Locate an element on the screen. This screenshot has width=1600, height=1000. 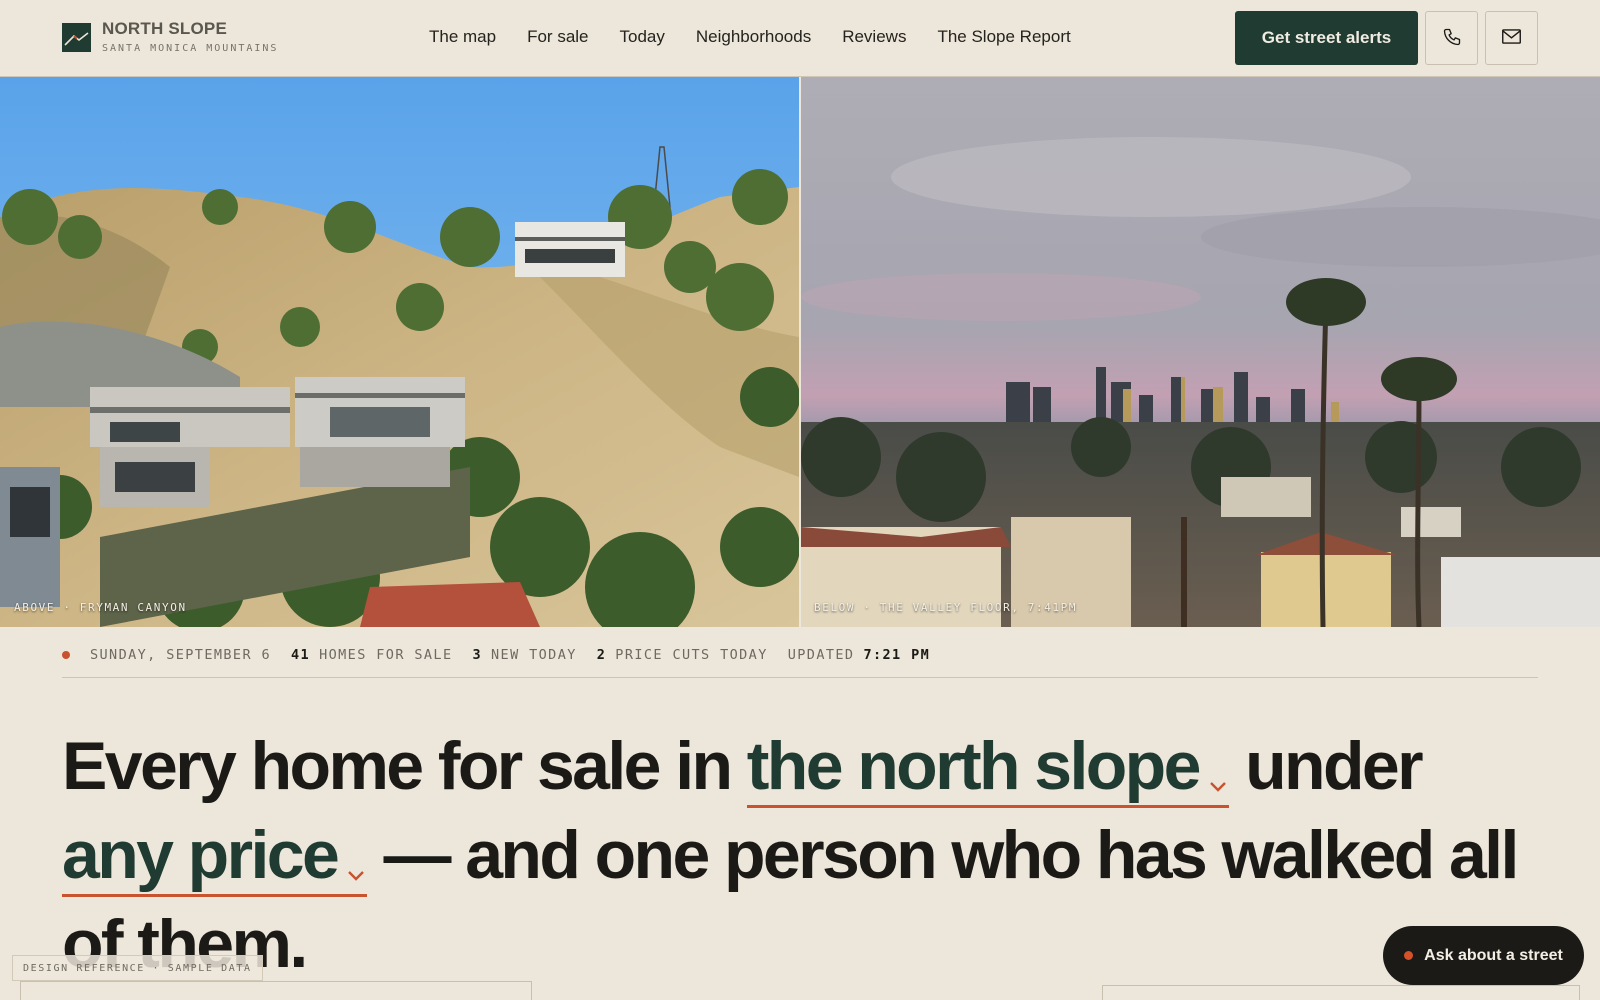
phone-icon is located at coordinates (1452, 38).